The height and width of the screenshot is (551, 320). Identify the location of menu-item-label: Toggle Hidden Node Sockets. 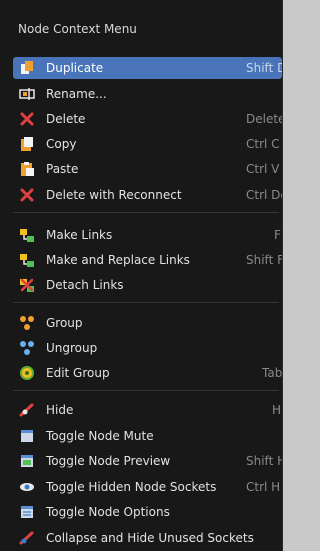
(131, 487).